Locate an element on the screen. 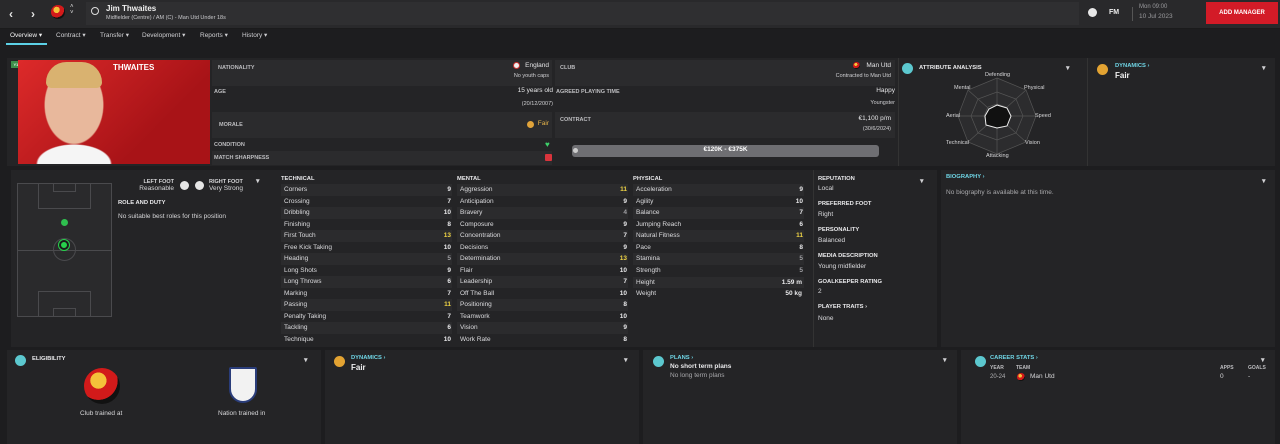 The width and height of the screenshot is (1280, 444). attribute-row: Passing 11 is located at coordinates (366, 305).